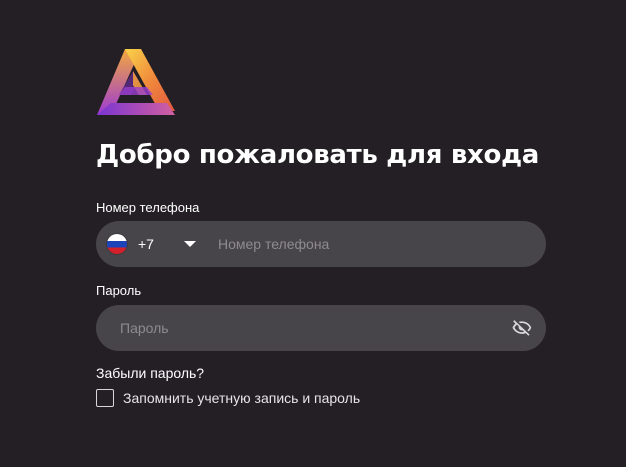  I want to click on triangle-logo-icon, so click(136, 82).